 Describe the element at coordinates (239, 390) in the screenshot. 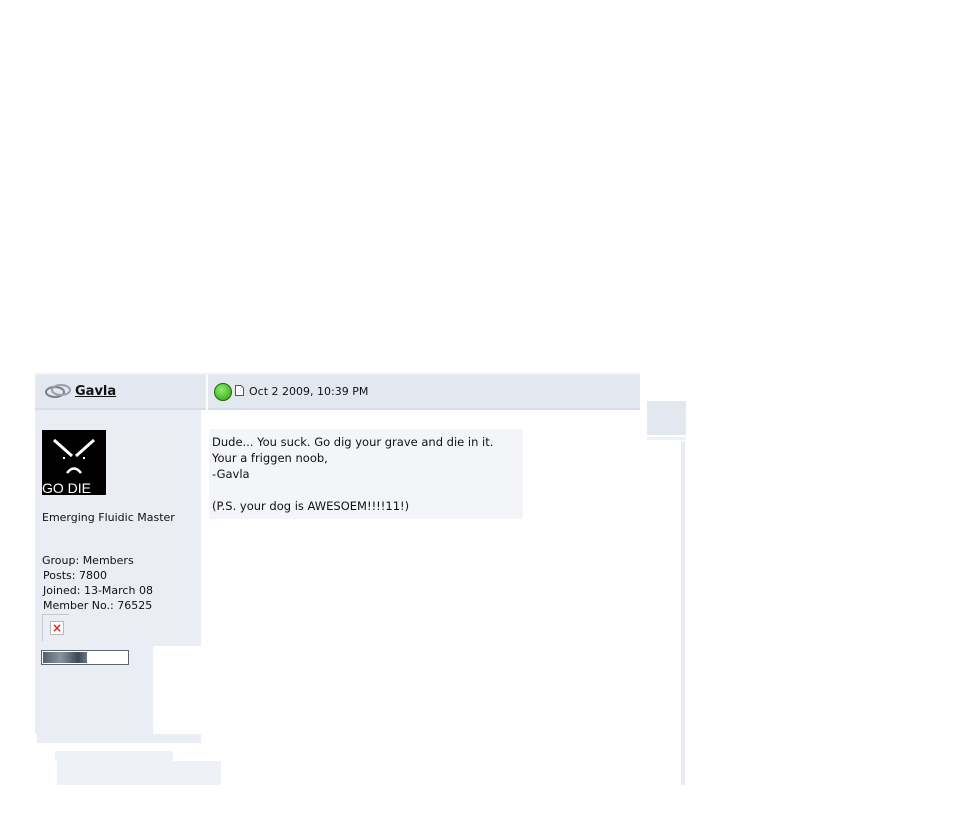

I see `page-icon` at that location.